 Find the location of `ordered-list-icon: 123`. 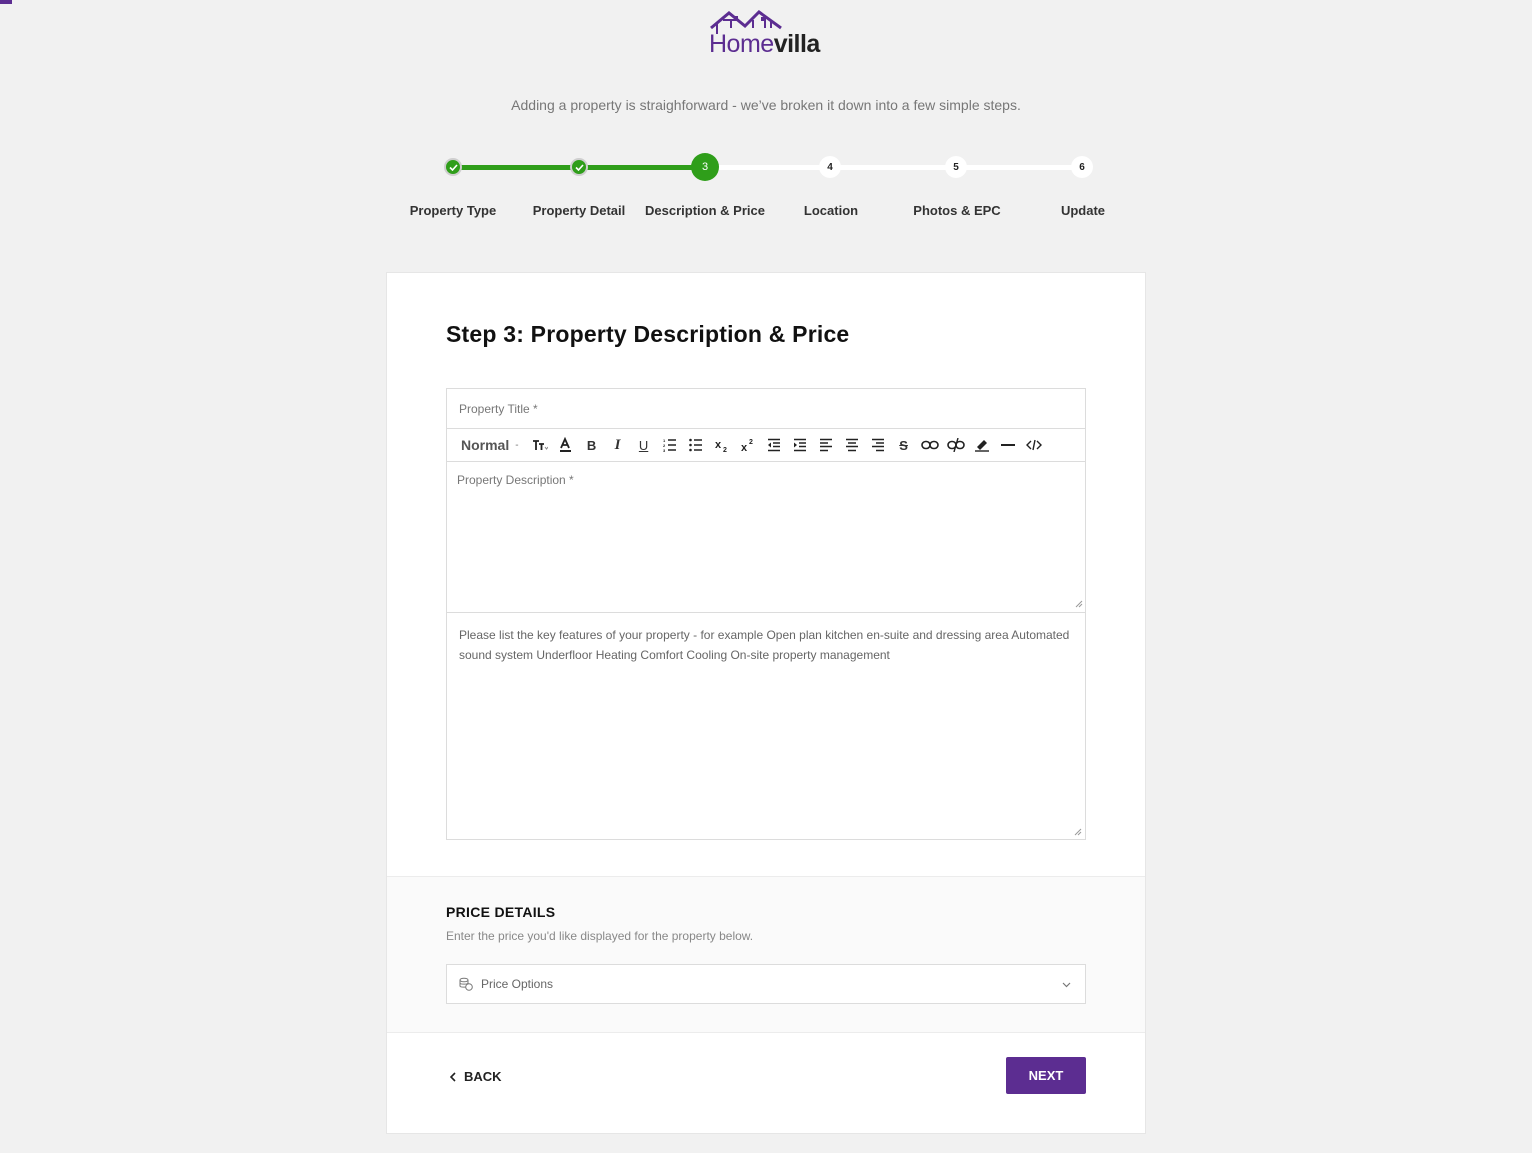

ordered-list-icon: 123 is located at coordinates (670, 445).